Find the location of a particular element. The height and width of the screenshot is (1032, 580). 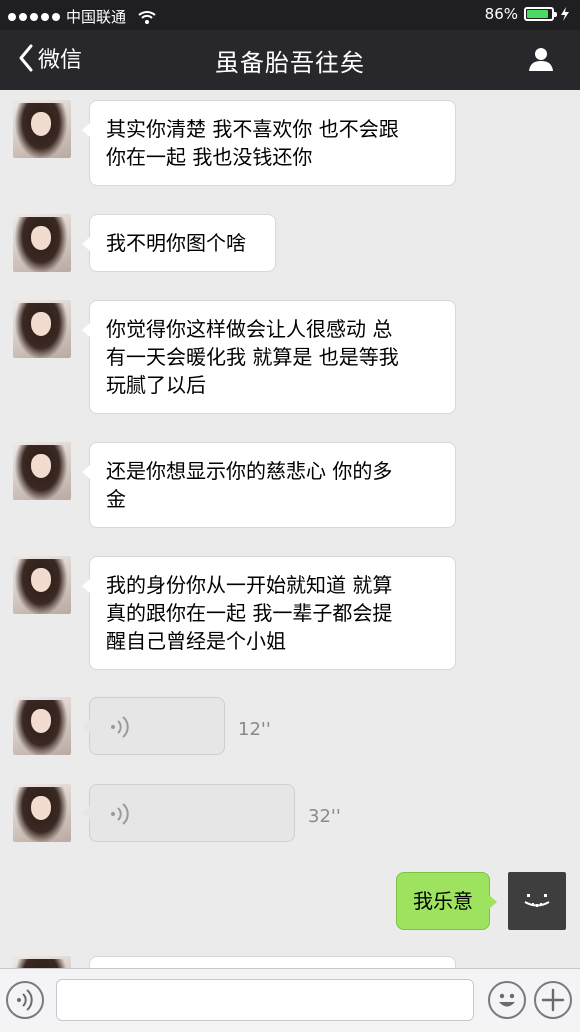

message-line: 真的跟你在一起 我一辈子都会提 is located at coordinates (249, 613).